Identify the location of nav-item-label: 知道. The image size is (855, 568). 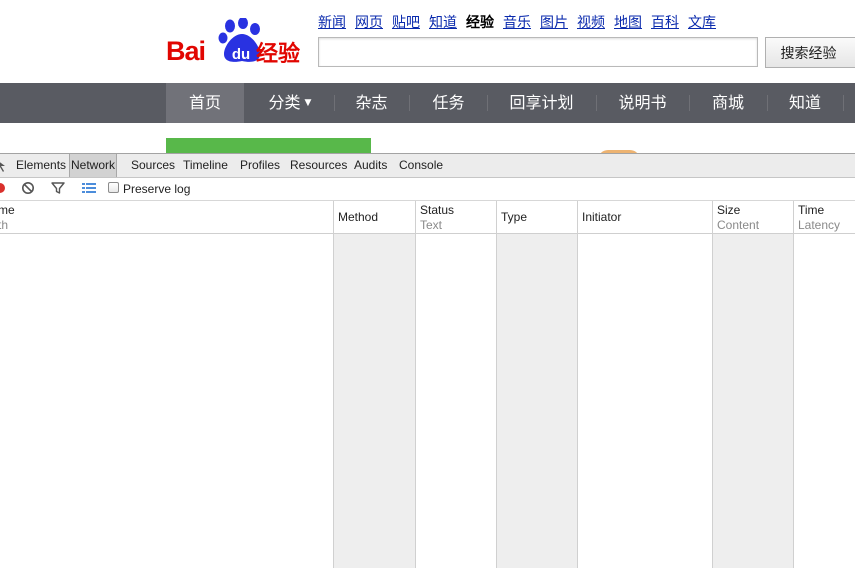
(804, 102).